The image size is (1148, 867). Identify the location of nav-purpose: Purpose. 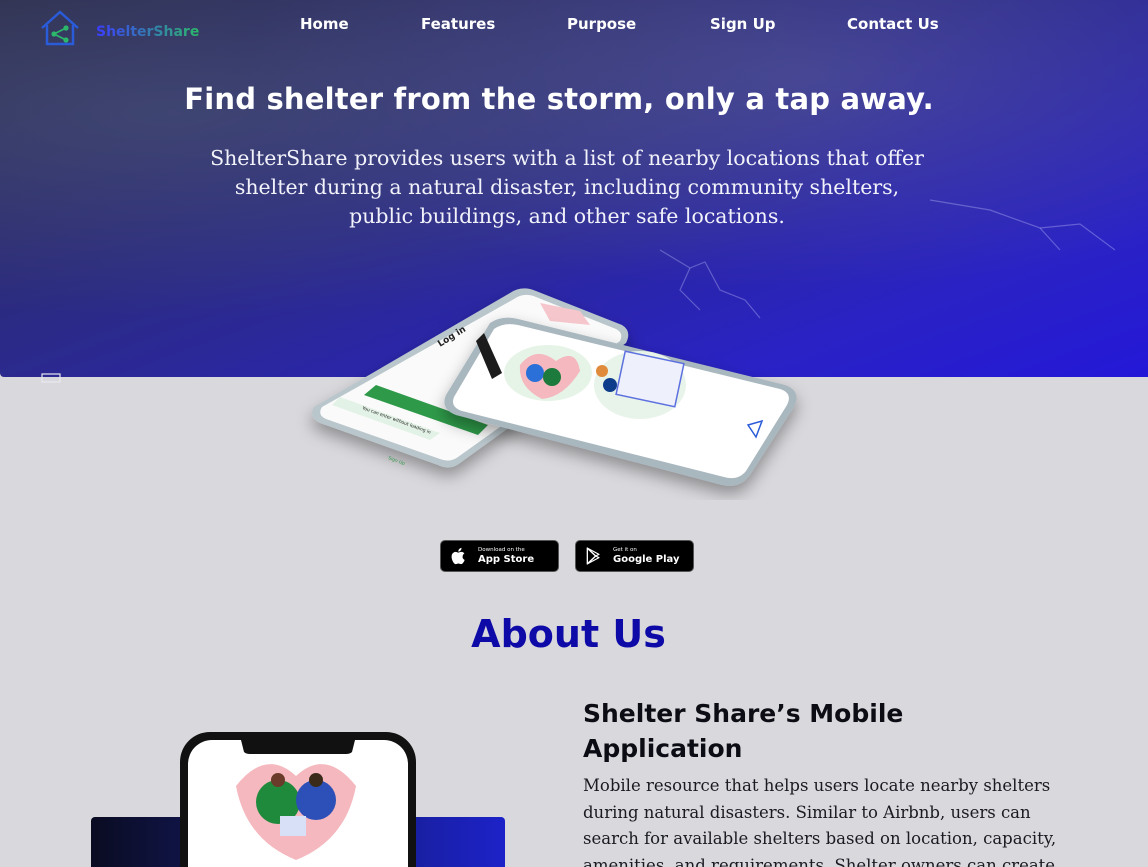
(601, 24).